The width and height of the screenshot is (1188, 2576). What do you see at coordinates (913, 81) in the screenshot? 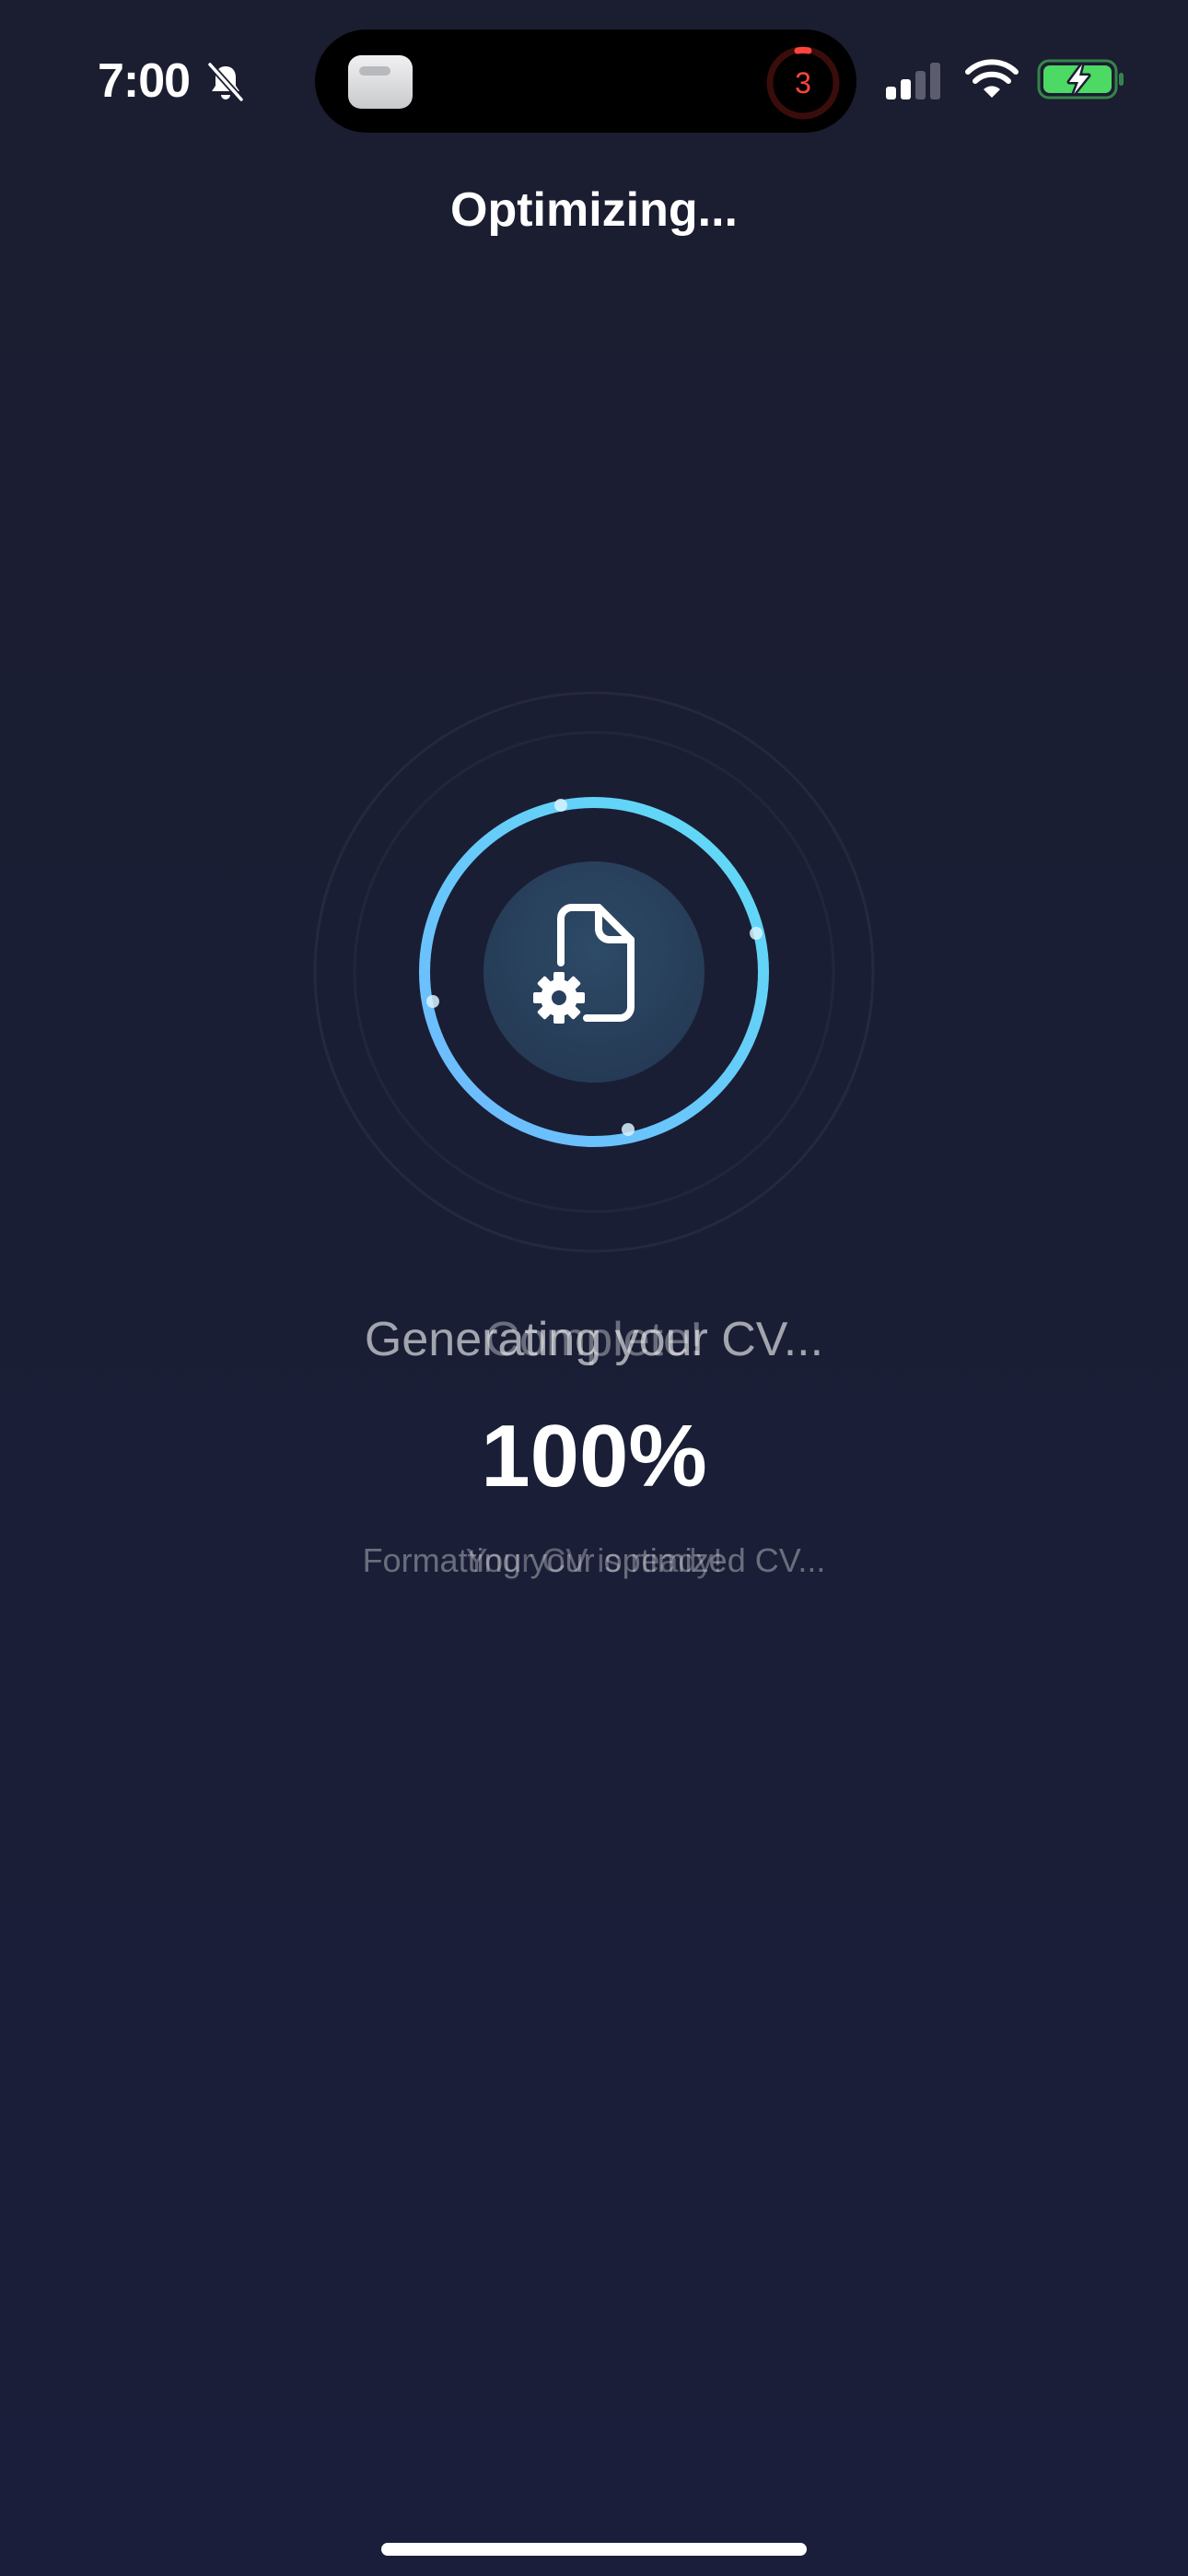
I see `signal-icon` at bounding box center [913, 81].